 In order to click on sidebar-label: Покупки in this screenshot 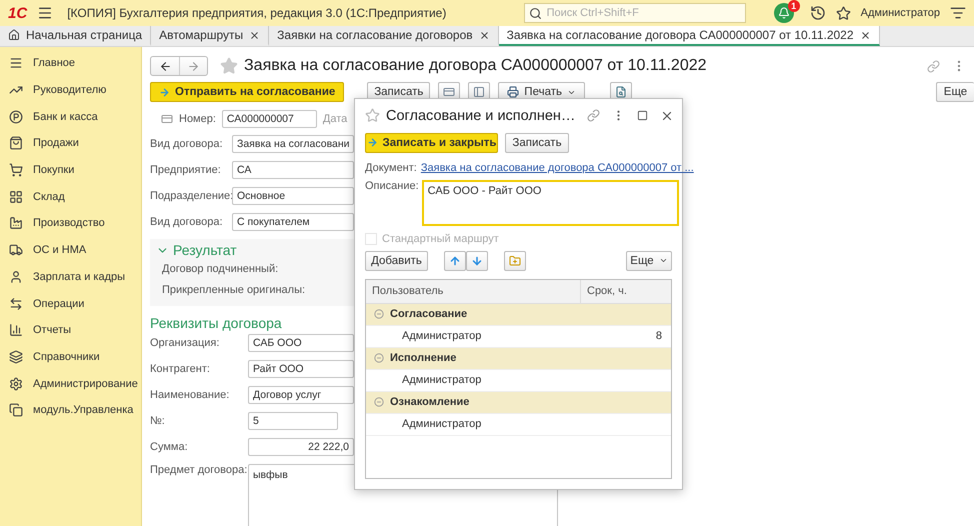, I will do `click(53, 170)`.